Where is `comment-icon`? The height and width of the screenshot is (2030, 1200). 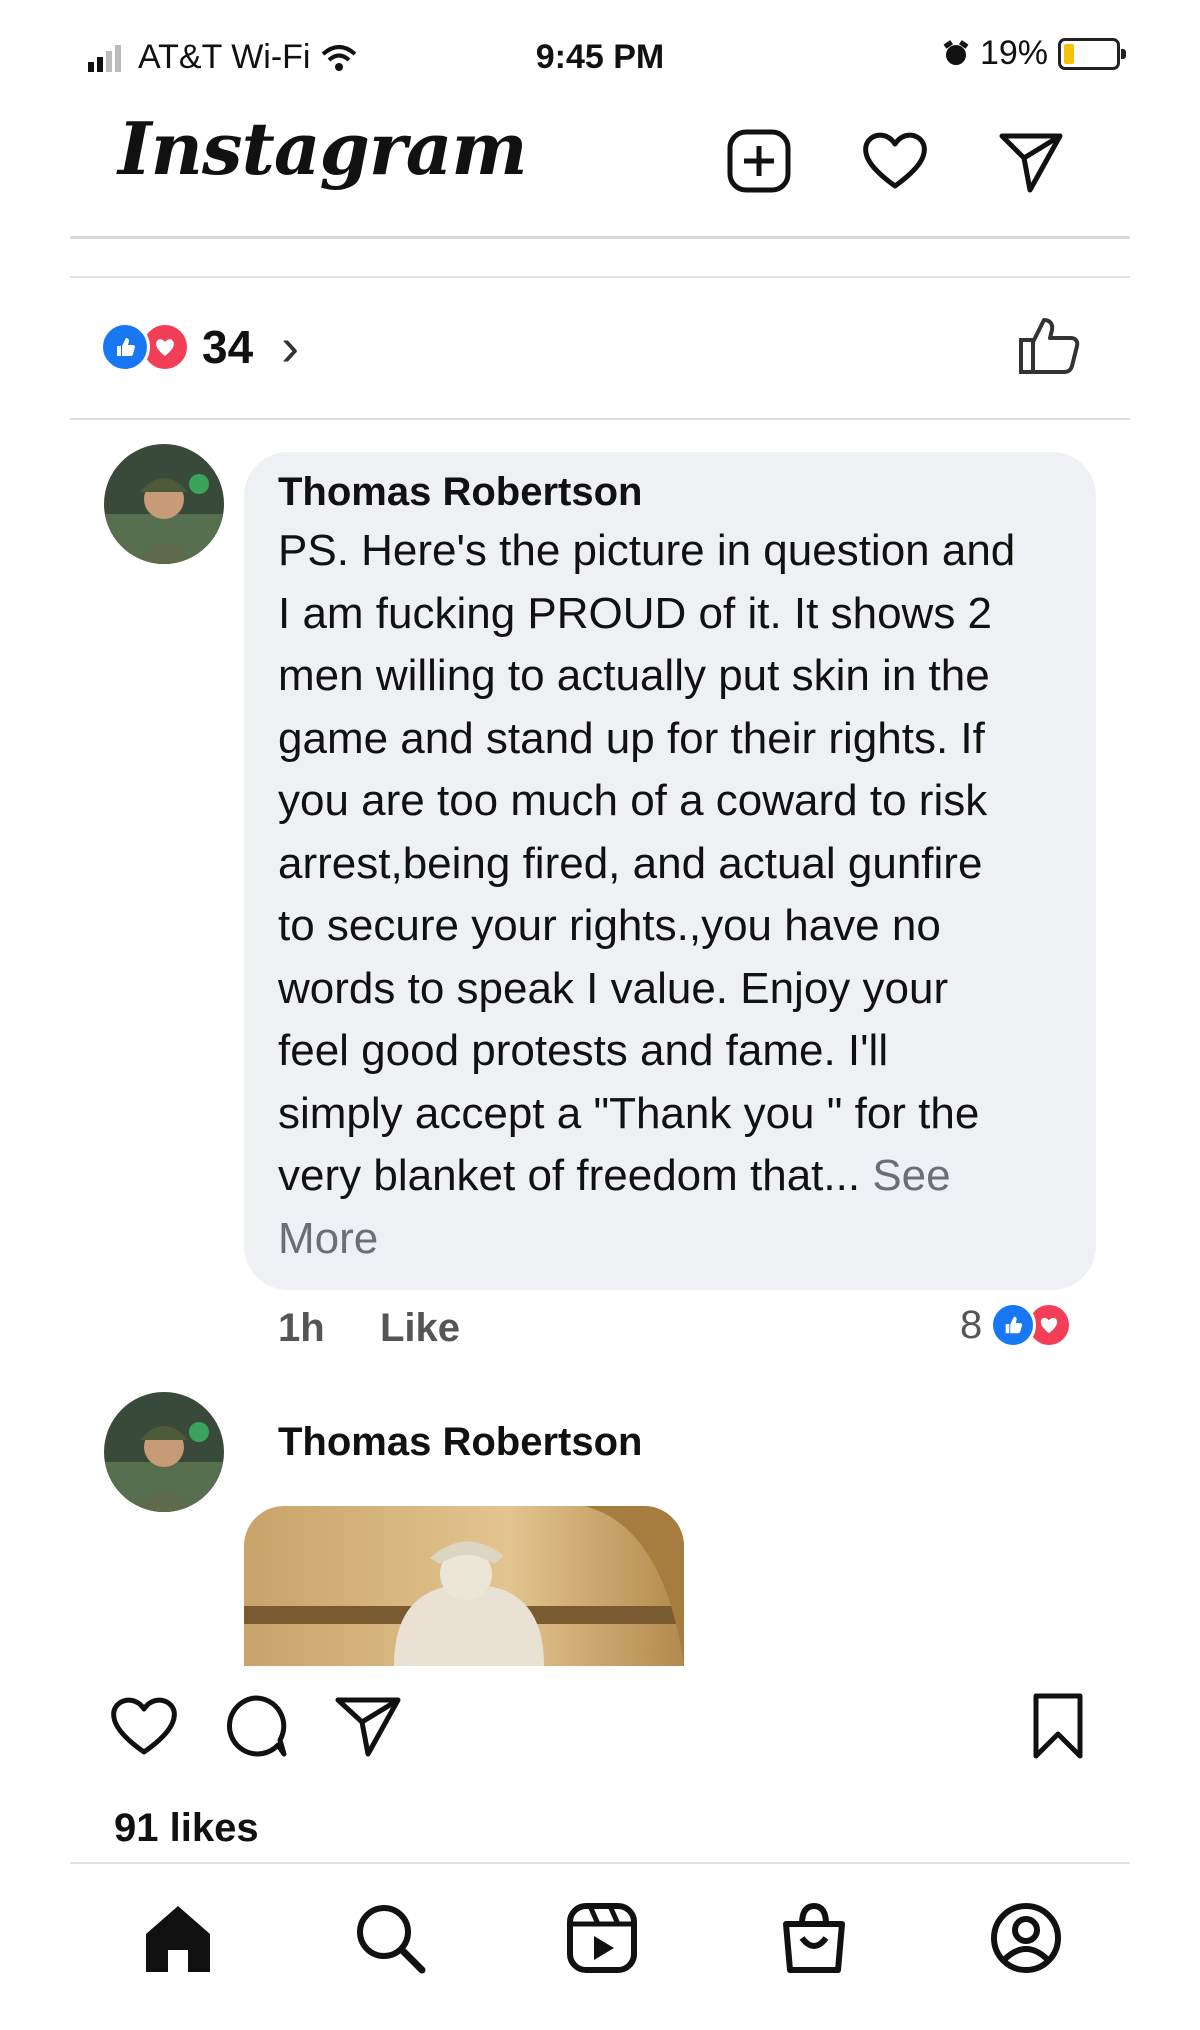 comment-icon is located at coordinates (256, 1726).